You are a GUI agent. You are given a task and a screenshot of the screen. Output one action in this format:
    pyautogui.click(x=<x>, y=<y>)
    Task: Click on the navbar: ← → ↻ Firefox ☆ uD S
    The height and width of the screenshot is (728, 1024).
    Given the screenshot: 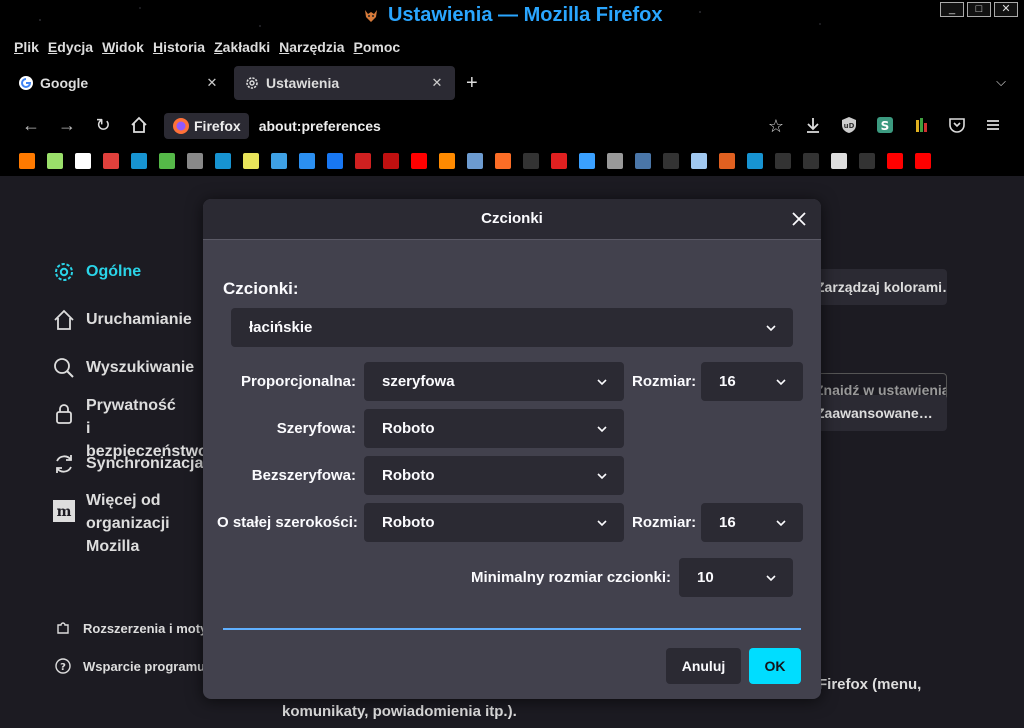 What is the action you would take?
    pyautogui.click(x=512, y=125)
    